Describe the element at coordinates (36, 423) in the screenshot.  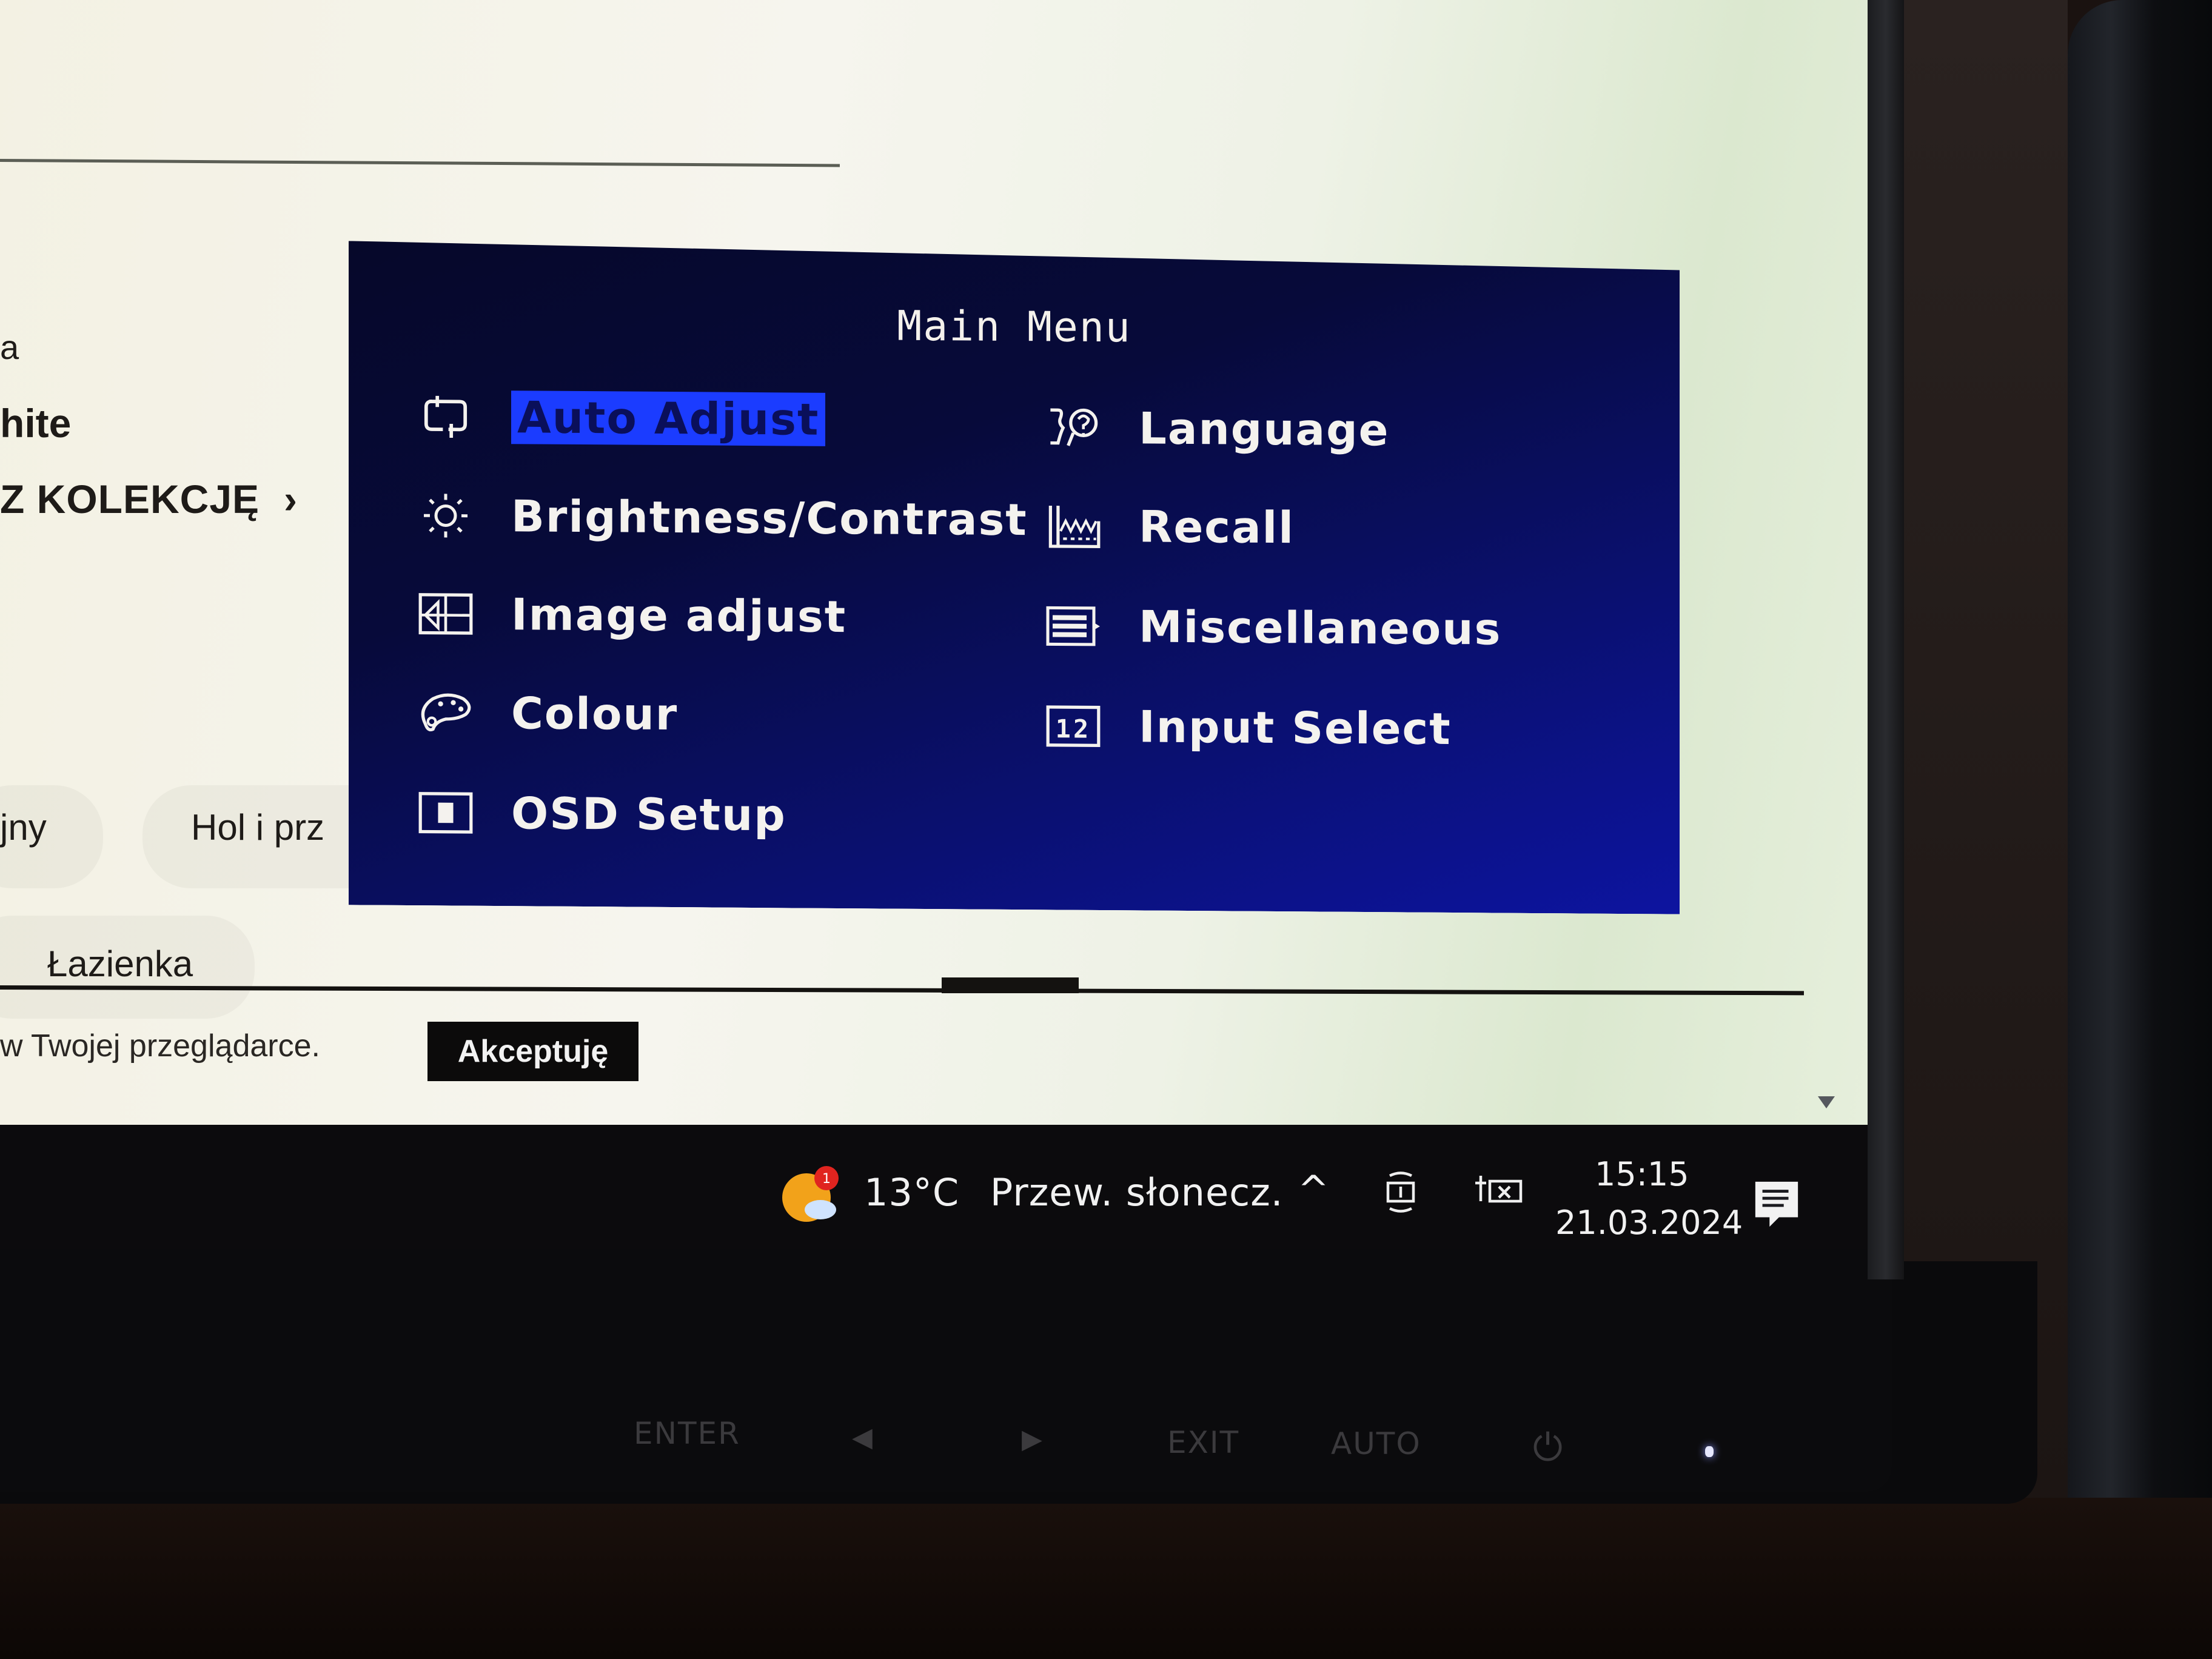
I see `product-name-fragment: hite` at that location.